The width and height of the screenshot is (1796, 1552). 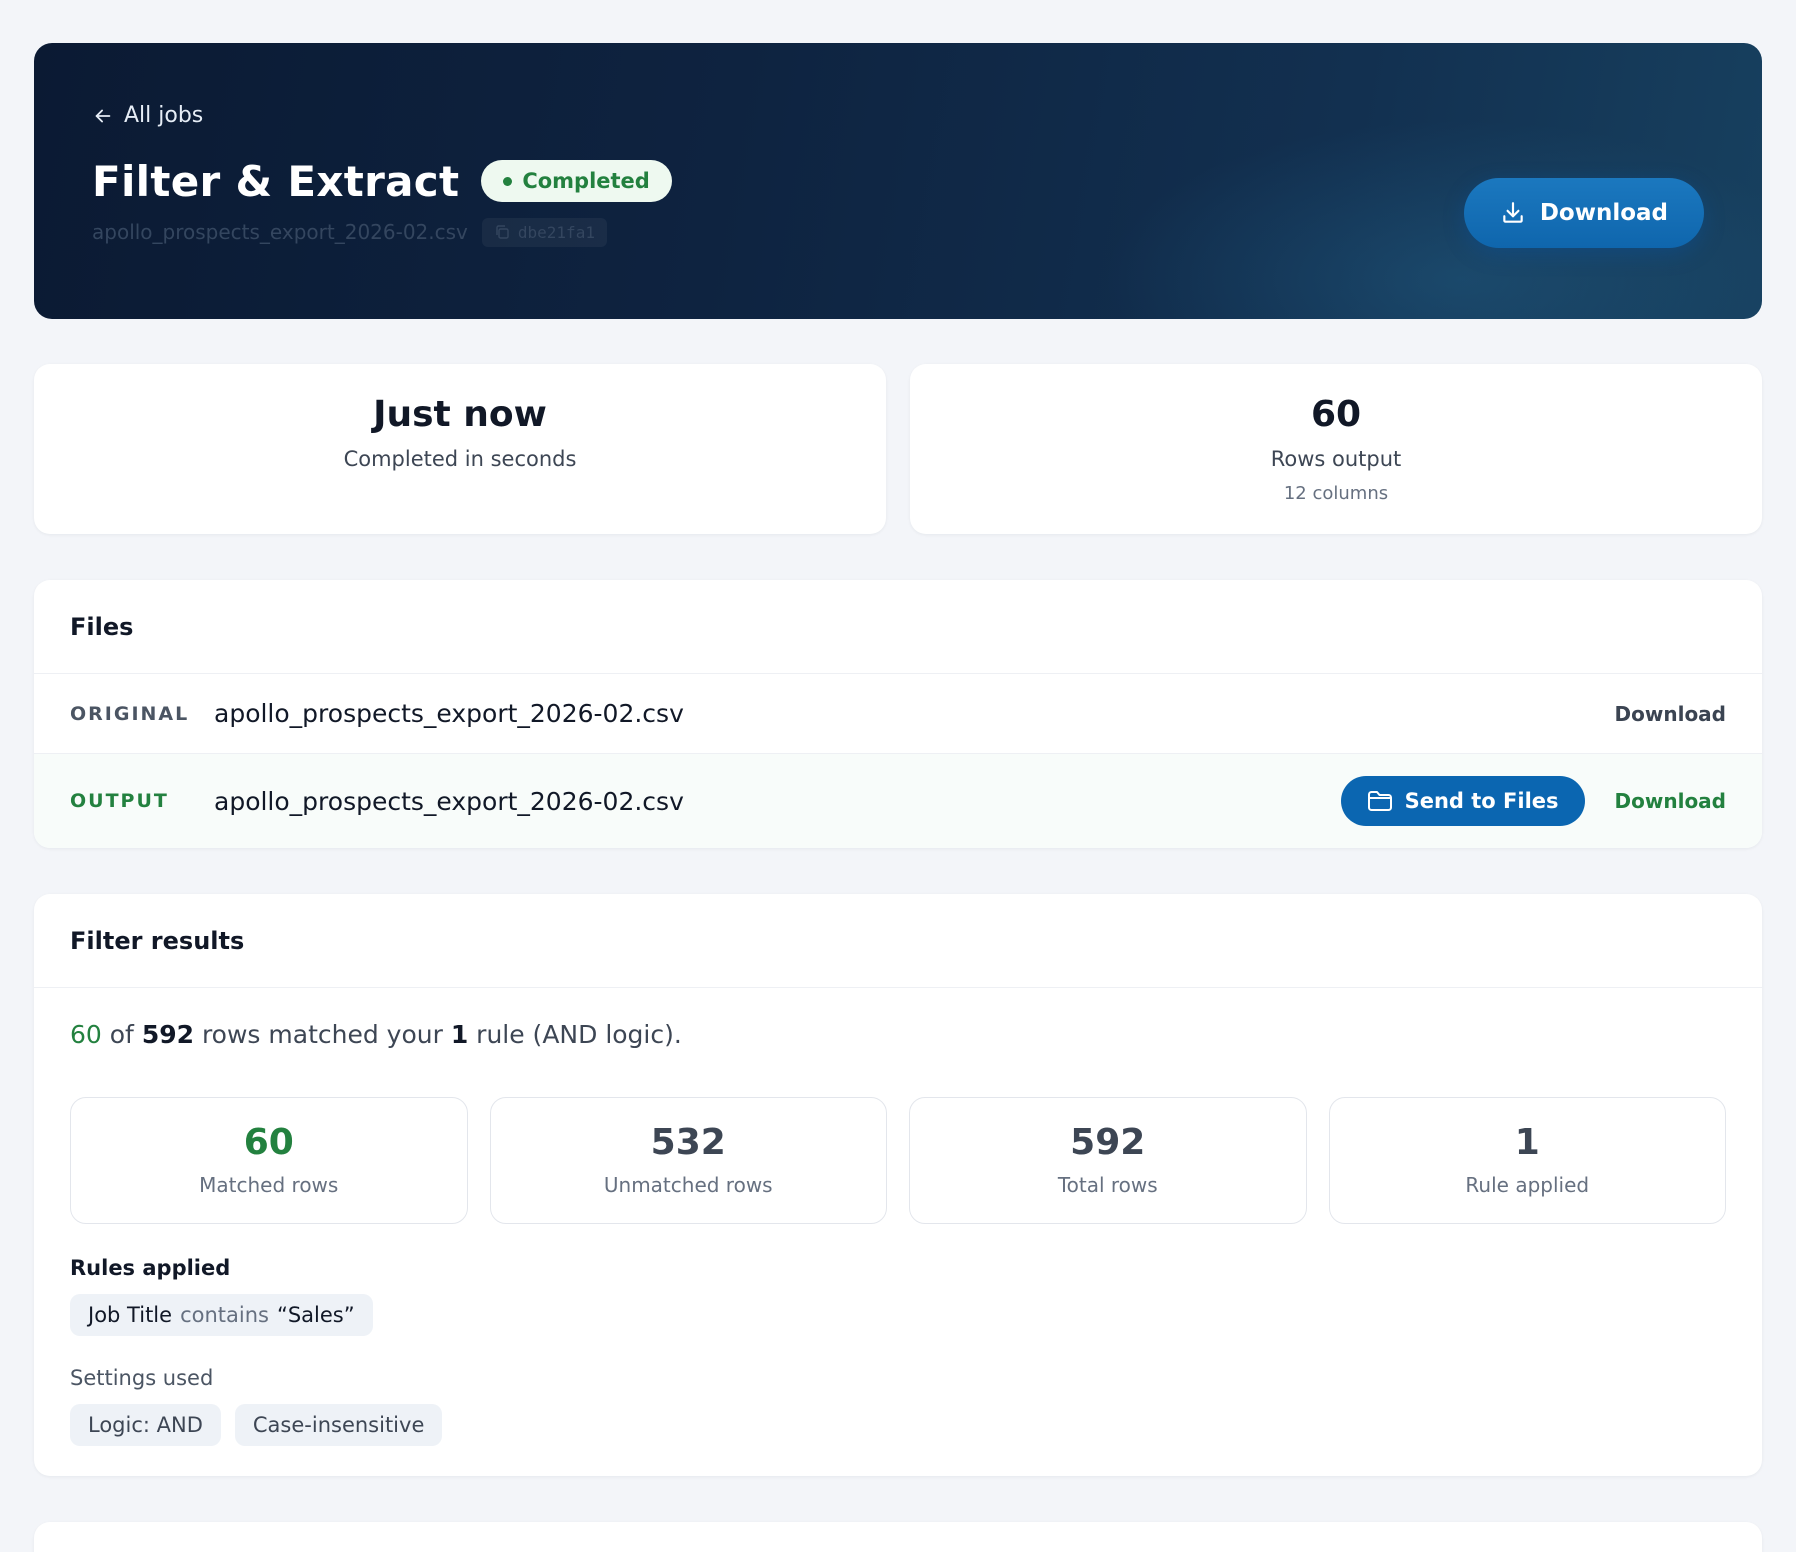 What do you see at coordinates (130, 1315) in the screenshot?
I see `rule-field: Job Title` at bounding box center [130, 1315].